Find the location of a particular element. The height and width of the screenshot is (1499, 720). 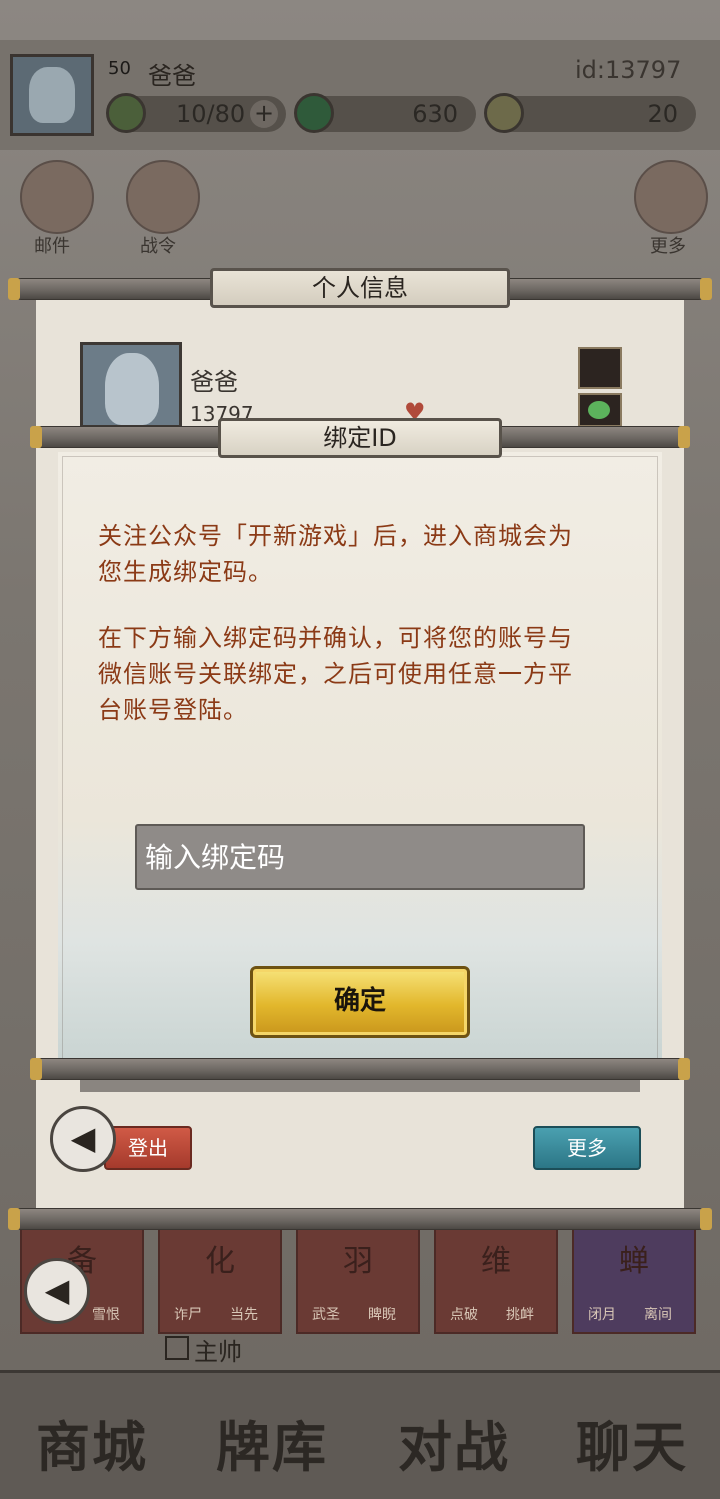

logout-button: 登出 is located at coordinates (148, 1148).